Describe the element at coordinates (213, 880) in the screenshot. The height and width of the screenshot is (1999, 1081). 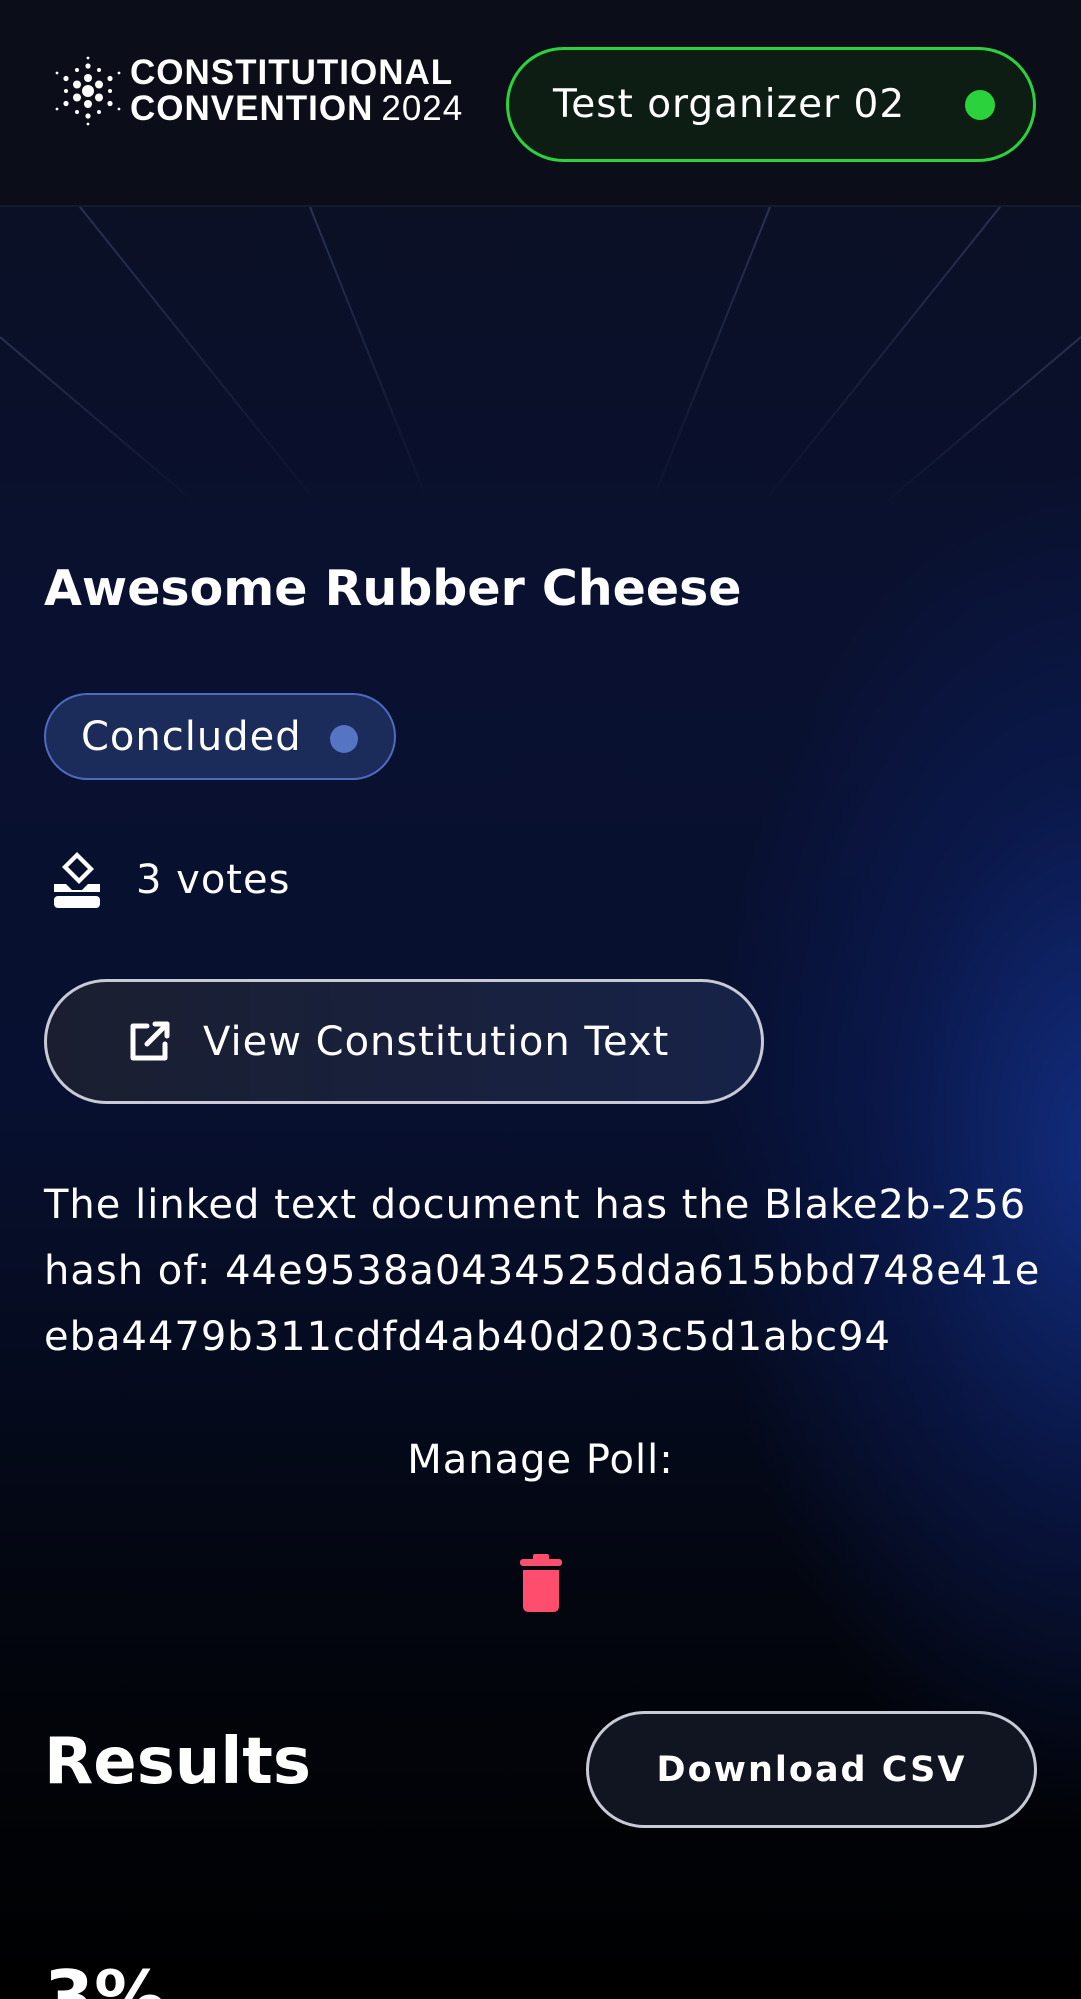
I see `votes-label: 3 votes` at that location.